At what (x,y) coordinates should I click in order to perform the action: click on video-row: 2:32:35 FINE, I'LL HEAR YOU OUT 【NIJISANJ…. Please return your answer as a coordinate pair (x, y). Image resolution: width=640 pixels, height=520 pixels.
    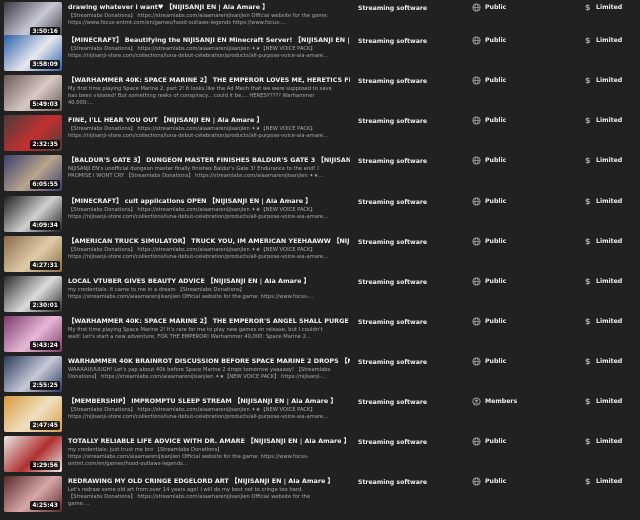
    Looking at the image, I should click on (320, 133).